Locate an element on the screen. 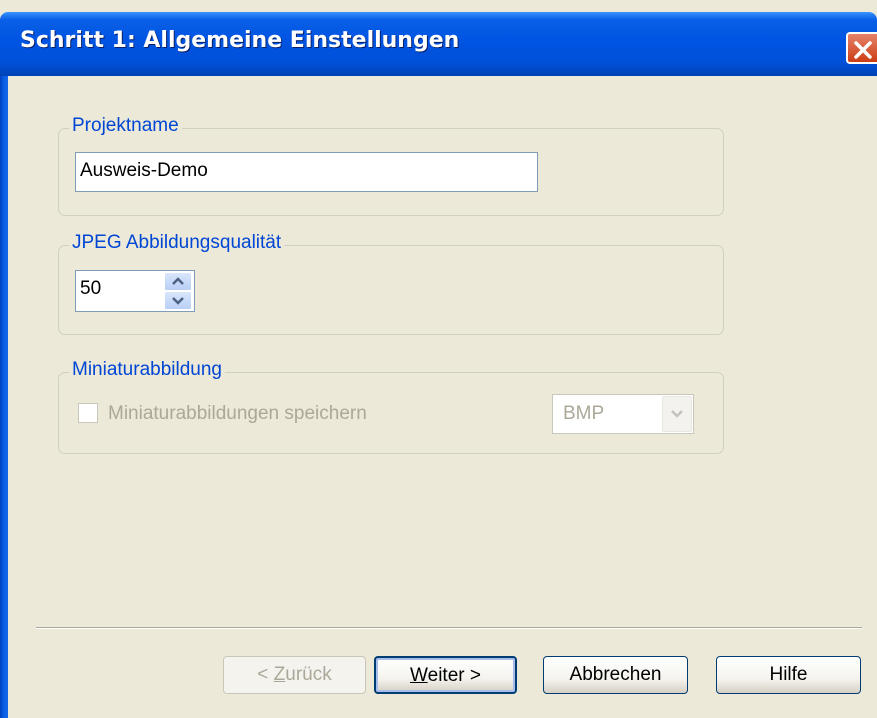 The image size is (877, 718). back-prefix: < is located at coordinates (265, 674).